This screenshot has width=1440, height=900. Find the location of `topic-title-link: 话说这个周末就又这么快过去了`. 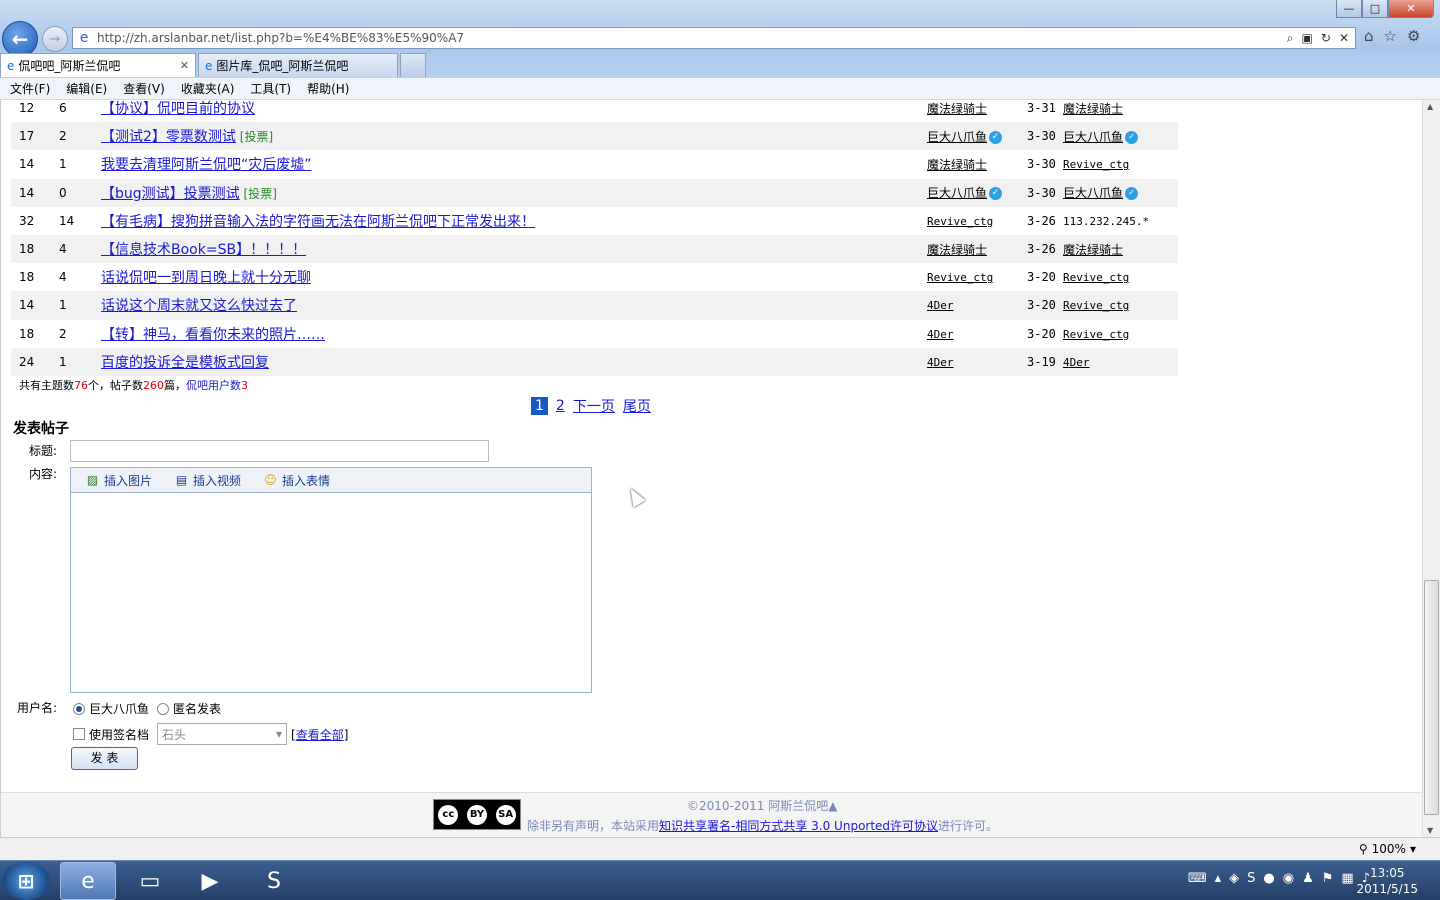

topic-title-link: 话说这个周末就又这么快过去了 is located at coordinates (199, 306).